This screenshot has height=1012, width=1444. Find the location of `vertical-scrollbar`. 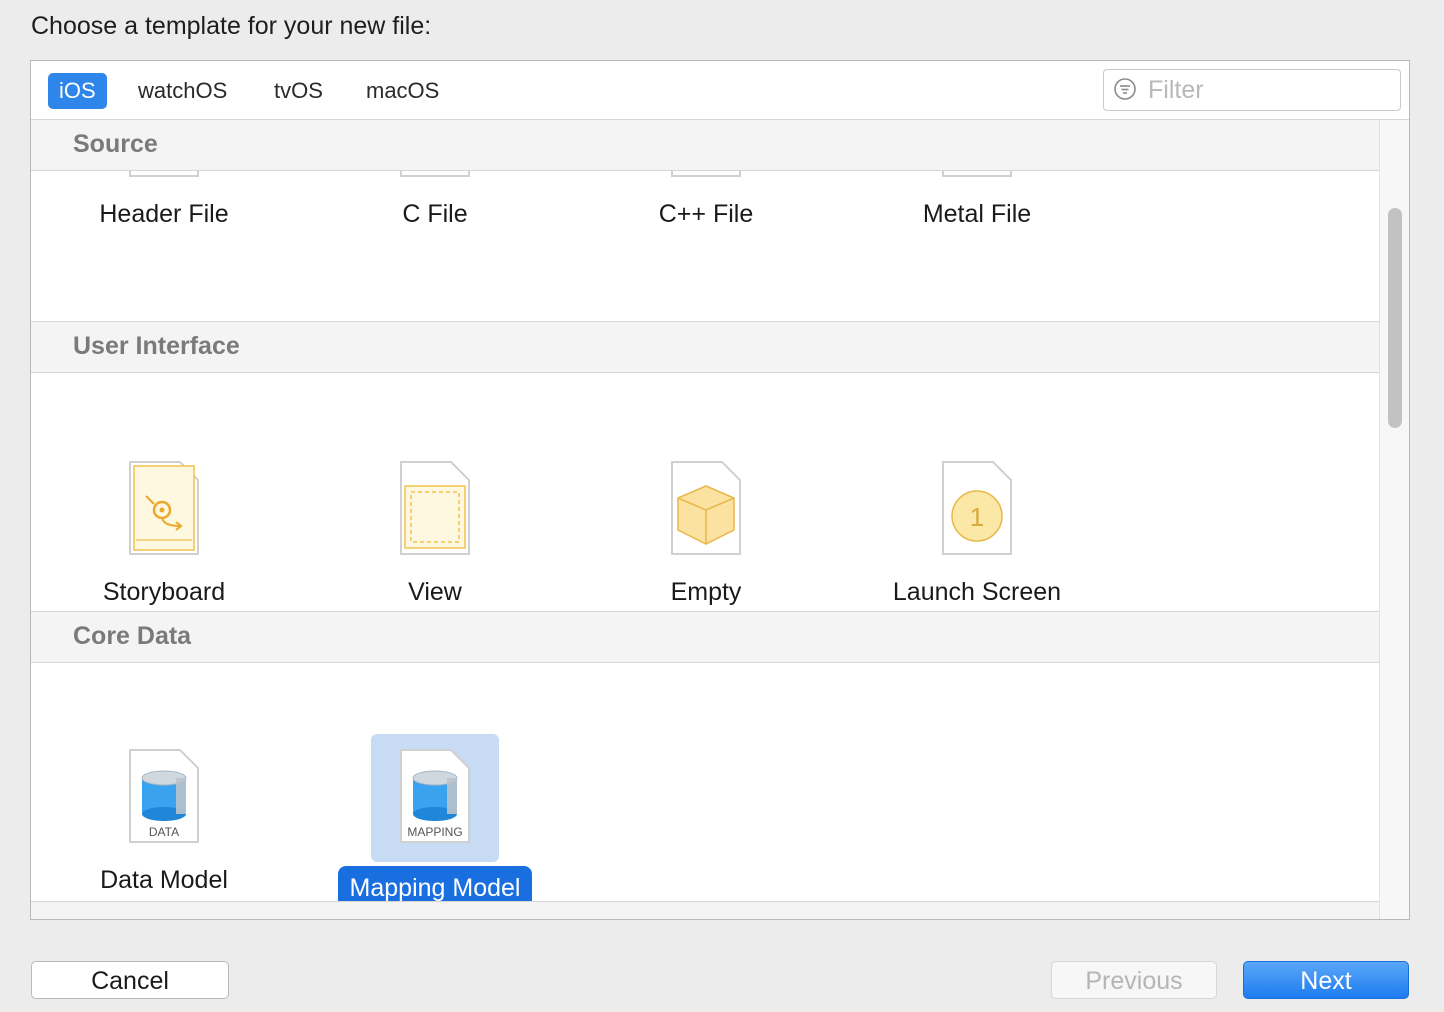

vertical-scrollbar is located at coordinates (1394, 519).